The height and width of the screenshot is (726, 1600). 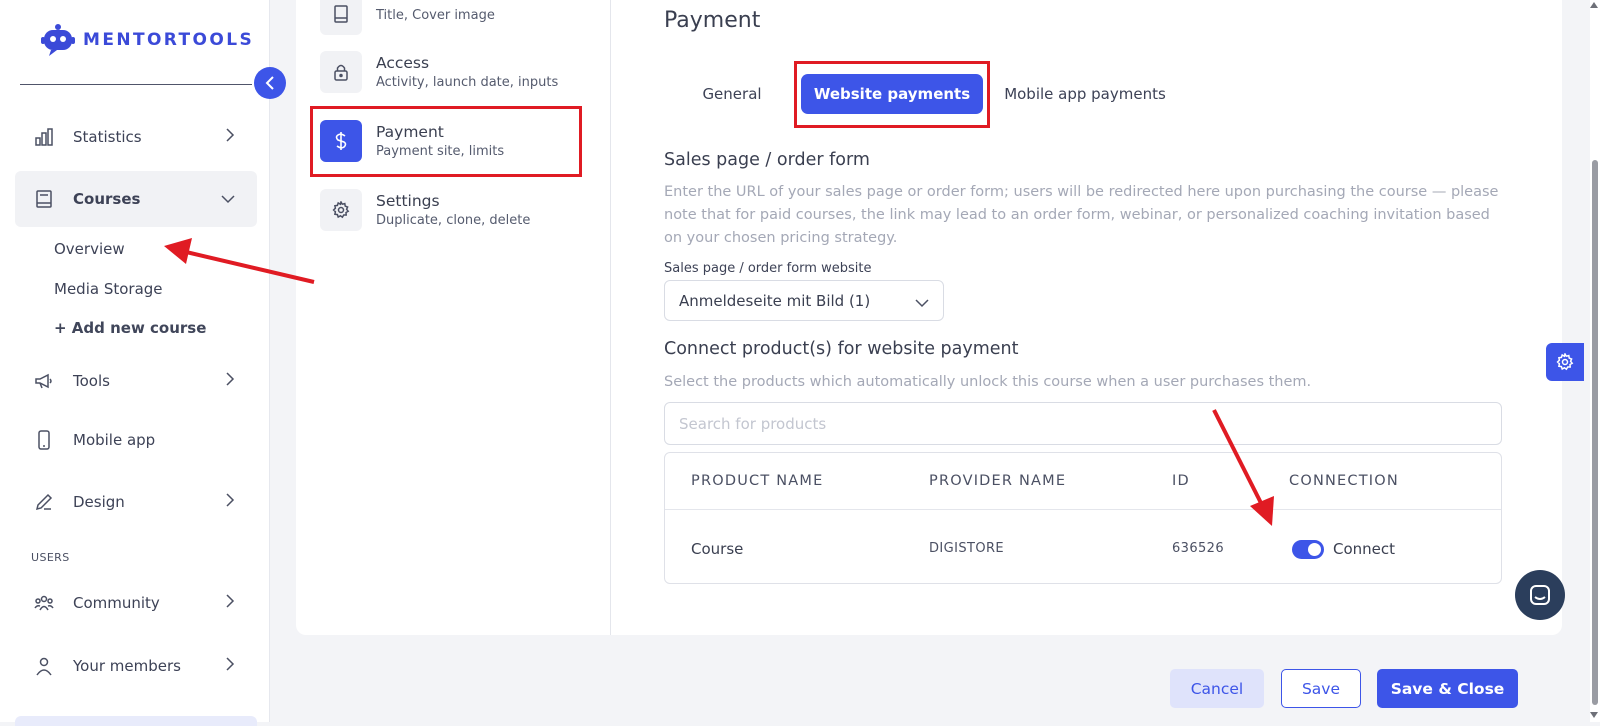 I want to click on sales-page-field-label: Sales page / order form website, so click(x=768, y=268).